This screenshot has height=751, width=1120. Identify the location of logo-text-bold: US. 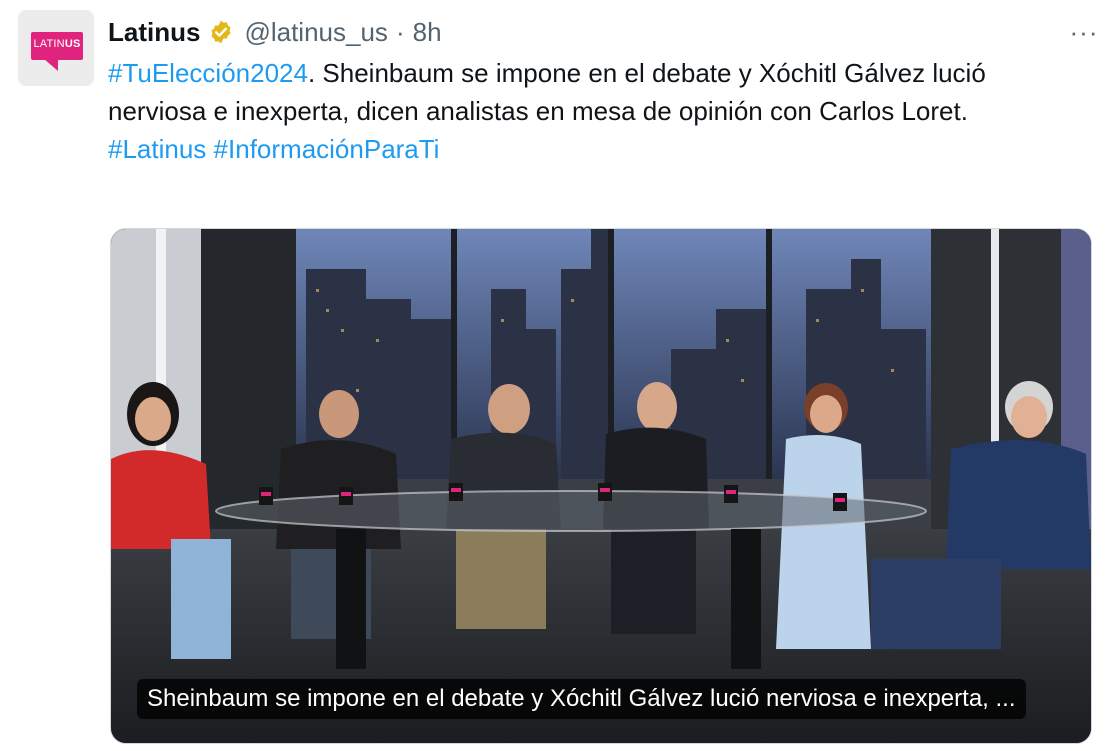
(72, 44).